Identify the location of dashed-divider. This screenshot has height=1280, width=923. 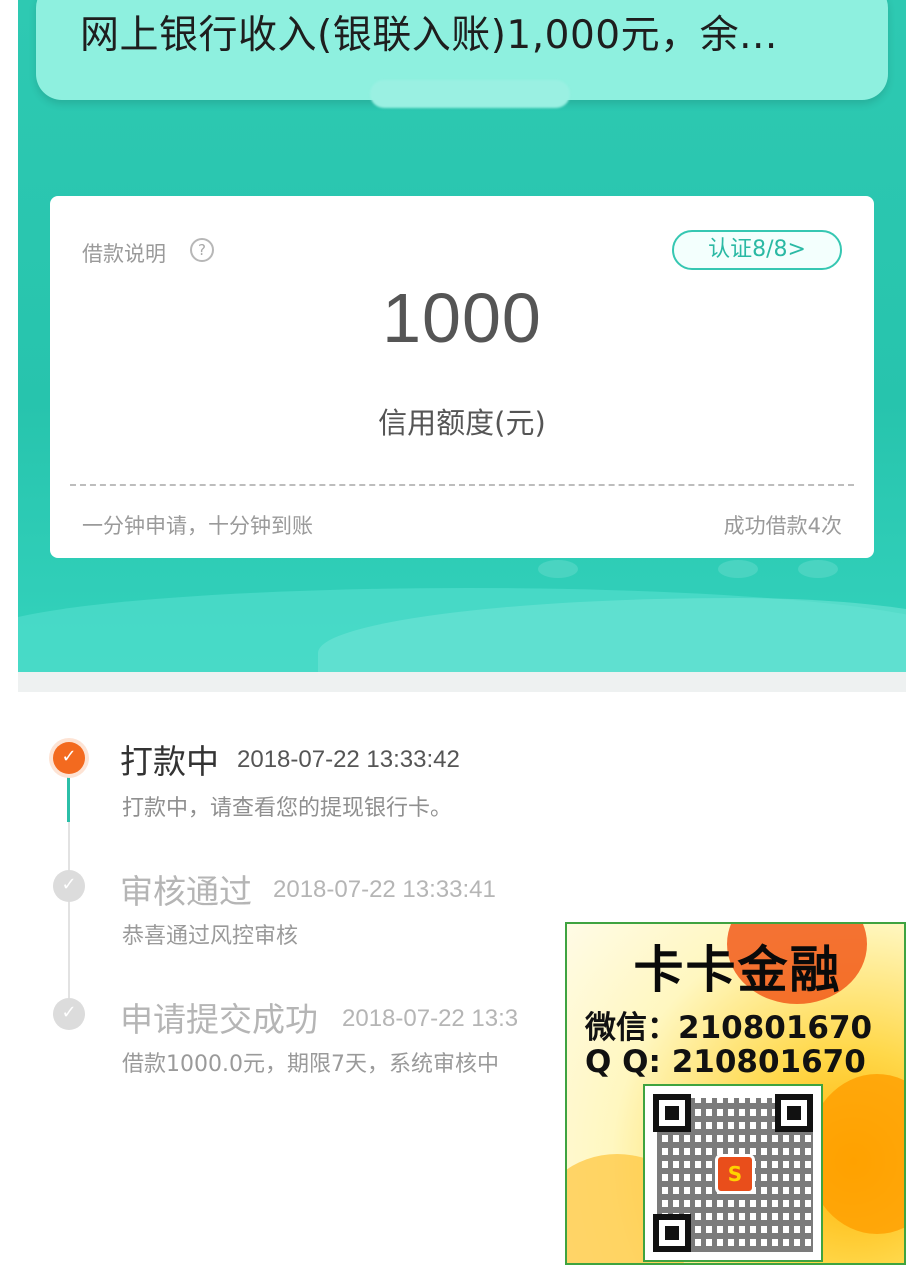
(462, 485).